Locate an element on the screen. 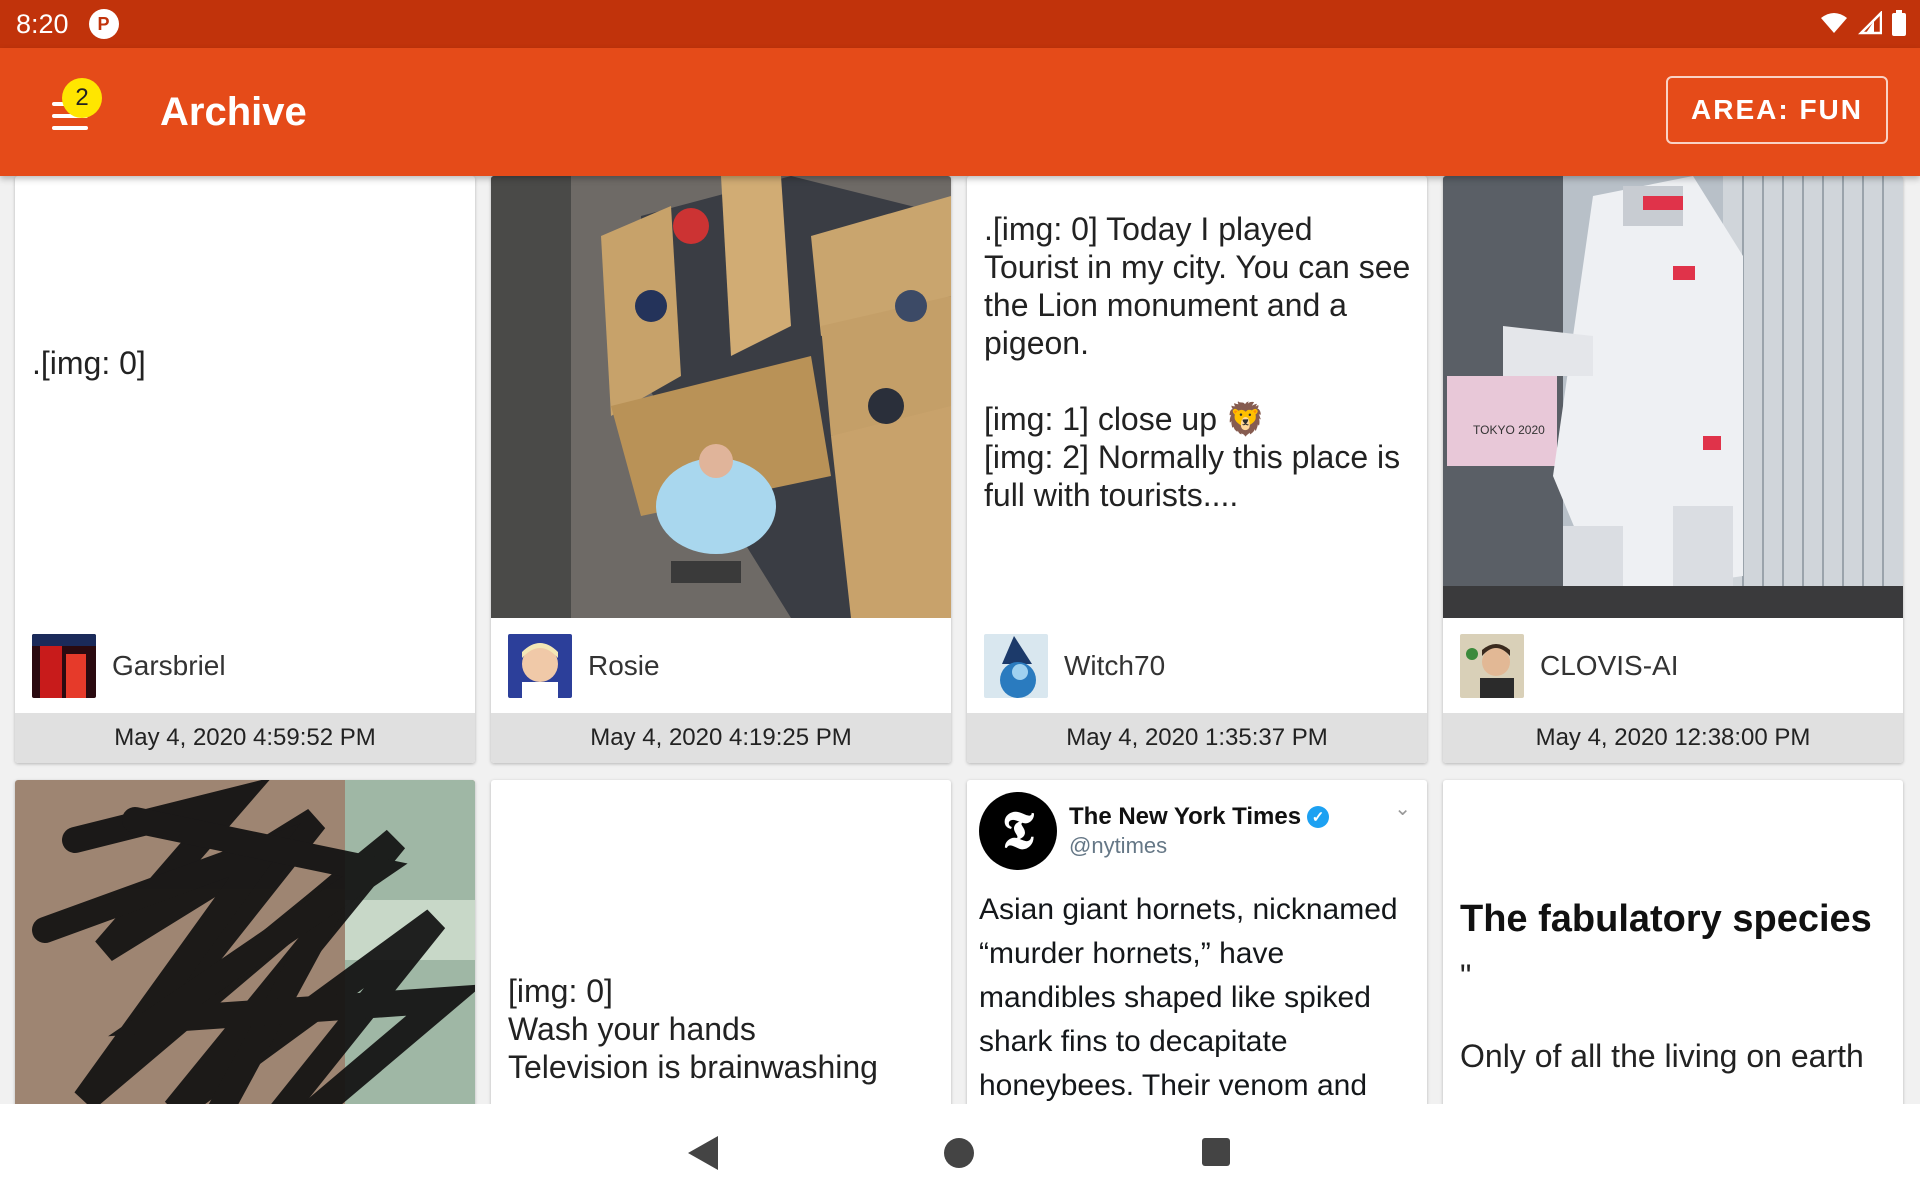 The height and width of the screenshot is (1200, 1920). post-title: The fabulatory species is located at coordinates (1666, 919).